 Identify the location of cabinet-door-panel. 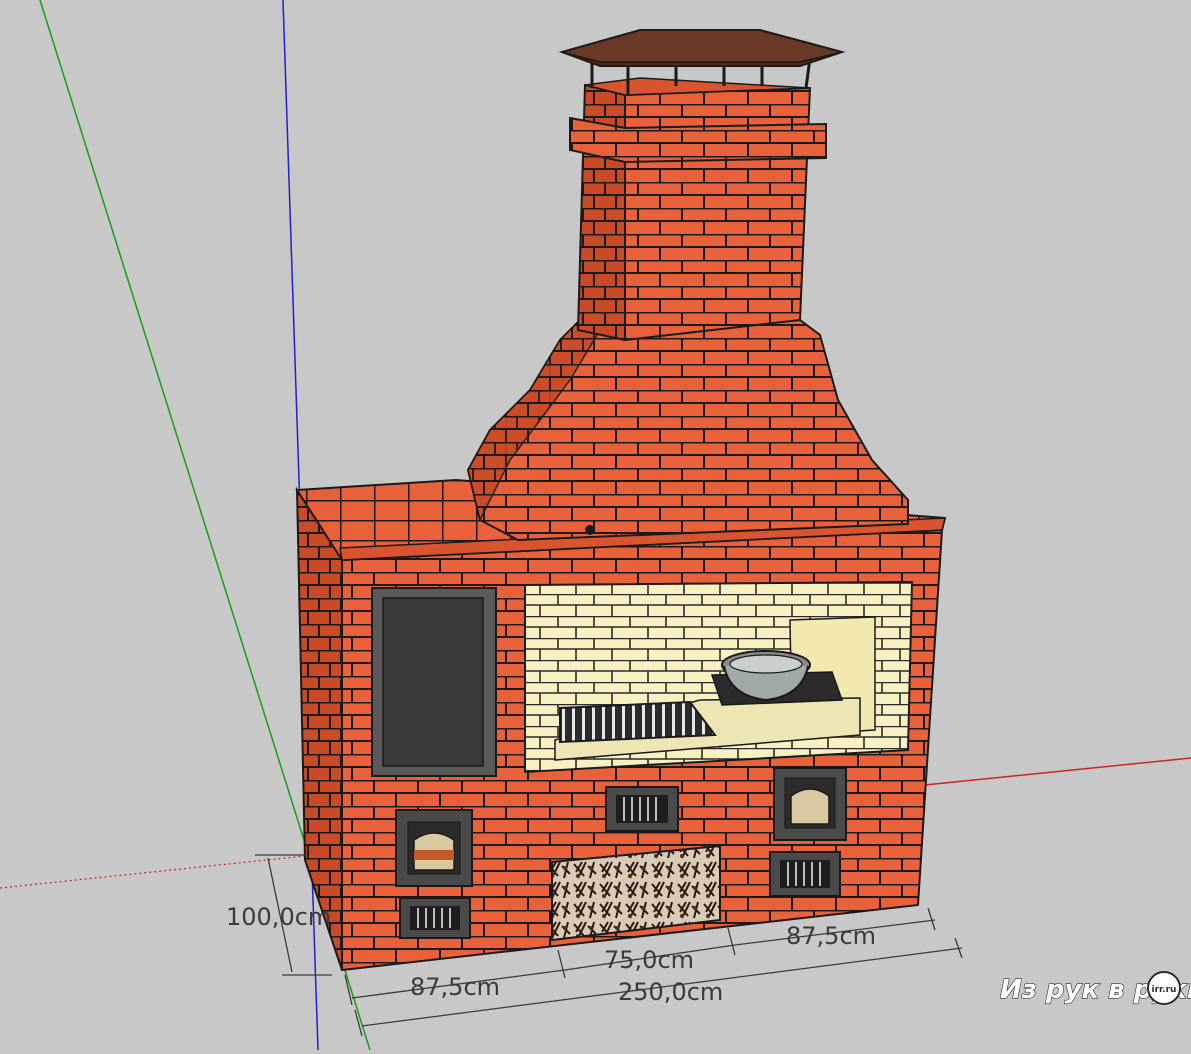
(433, 682).